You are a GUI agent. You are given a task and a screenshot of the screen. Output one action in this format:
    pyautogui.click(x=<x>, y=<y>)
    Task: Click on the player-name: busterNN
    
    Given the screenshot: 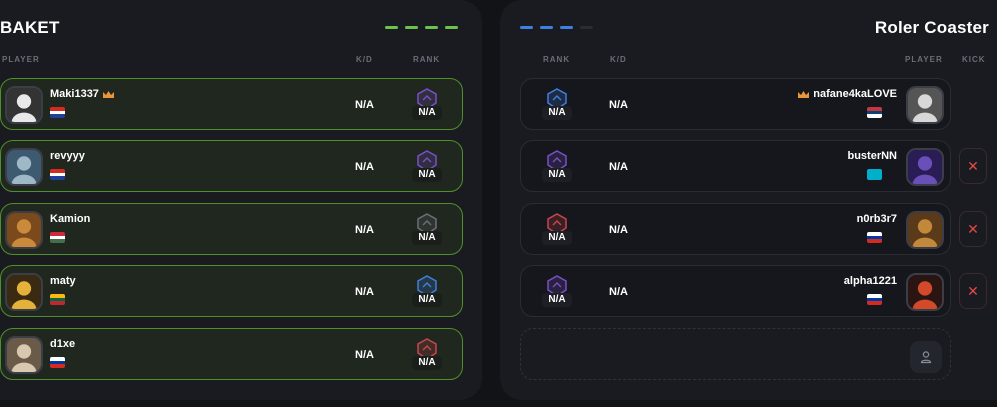 What is the action you would take?
    pyautogui.click(x=872, y=156)
    